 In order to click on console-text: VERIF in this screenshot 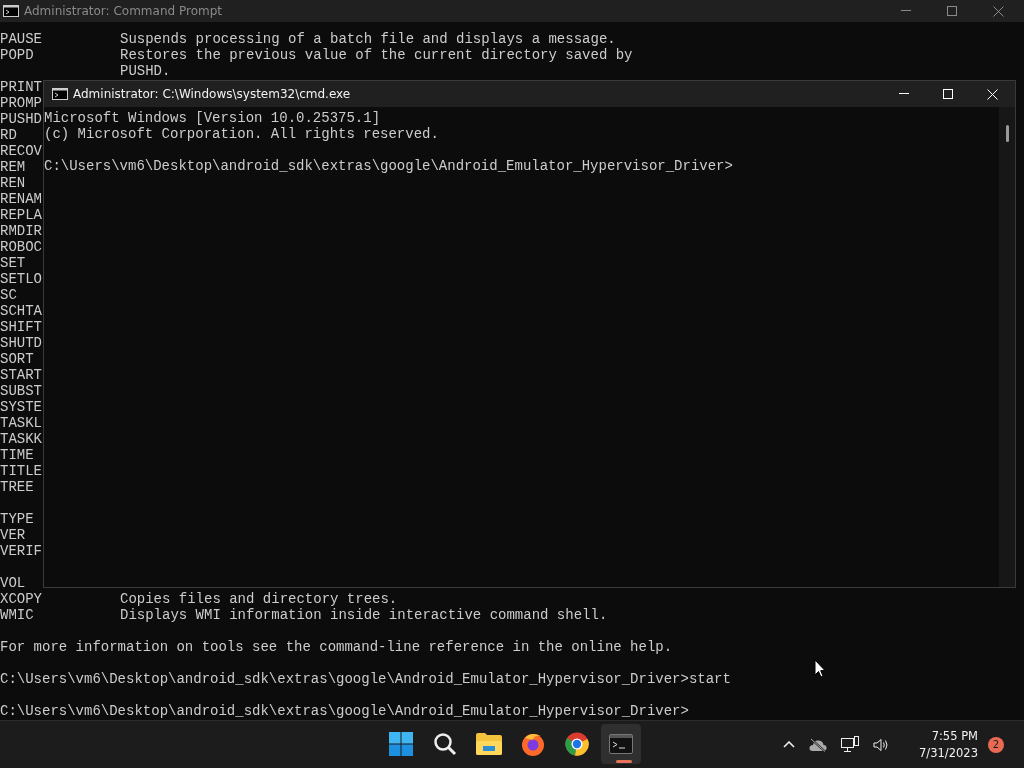, I will do `click(21, 551)`.